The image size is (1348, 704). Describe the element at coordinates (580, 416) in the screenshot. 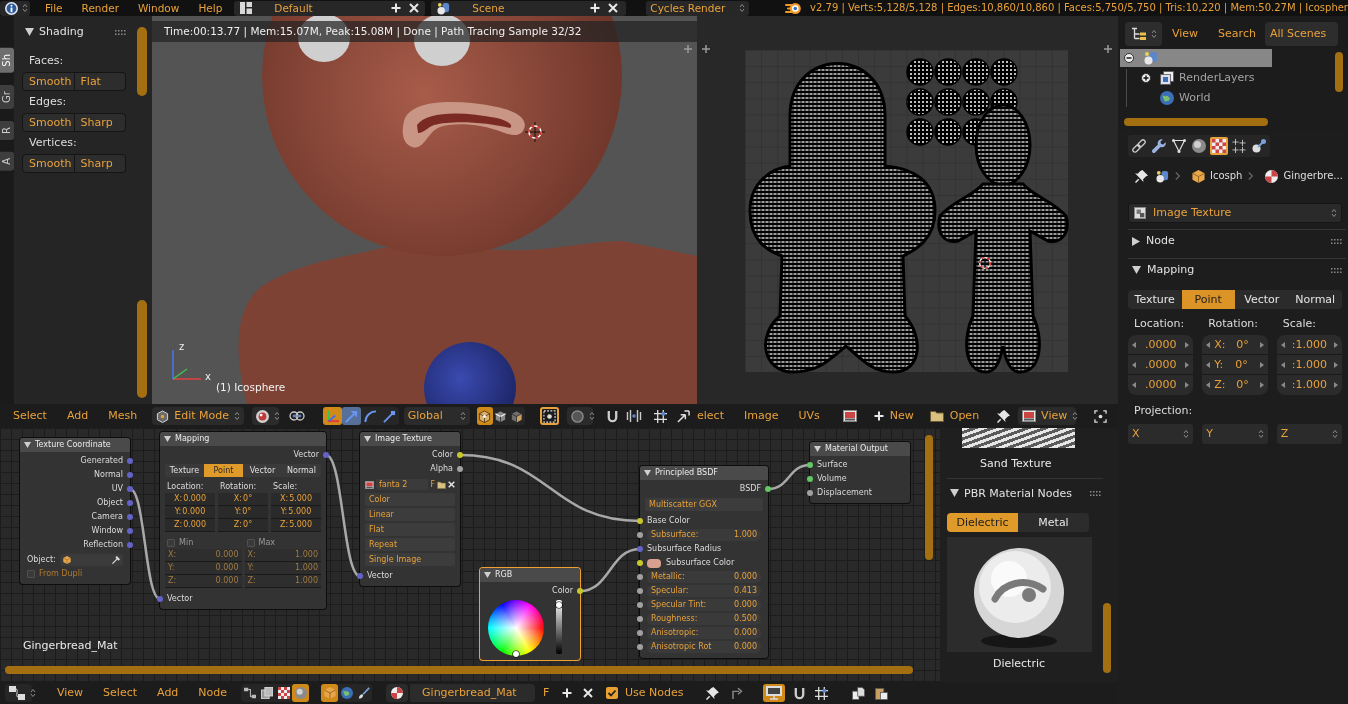

I see `proportional-editing-dropdown` at that location.